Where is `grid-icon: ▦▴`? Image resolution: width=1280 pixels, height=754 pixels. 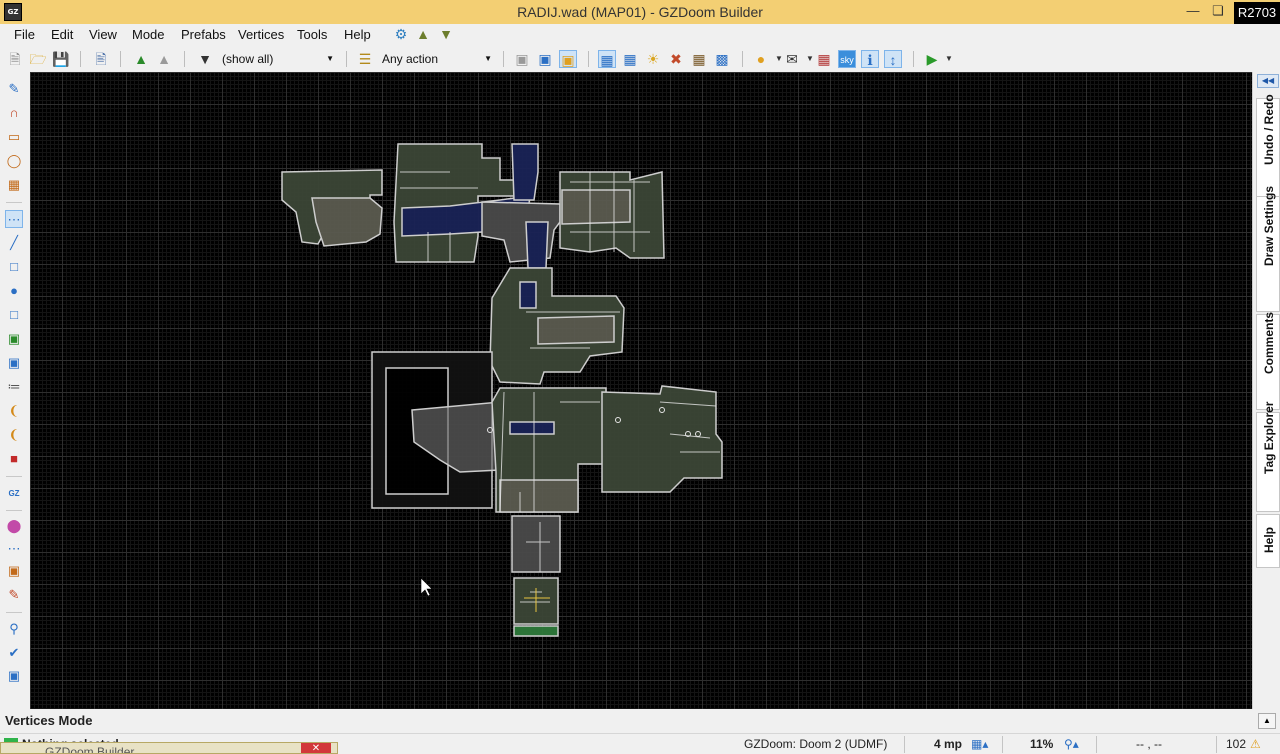 grid-icon: ▦▴ is located at coordinates (979, 744).